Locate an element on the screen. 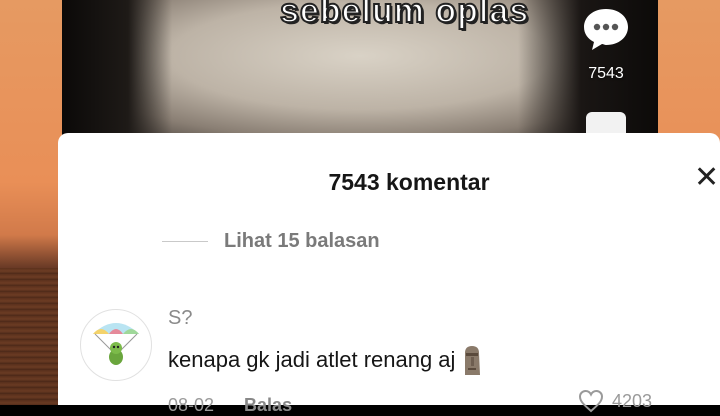 The height and width of the screenshot is (416, 720). comment-date: 08-02 is located at coordinates (191, 405).